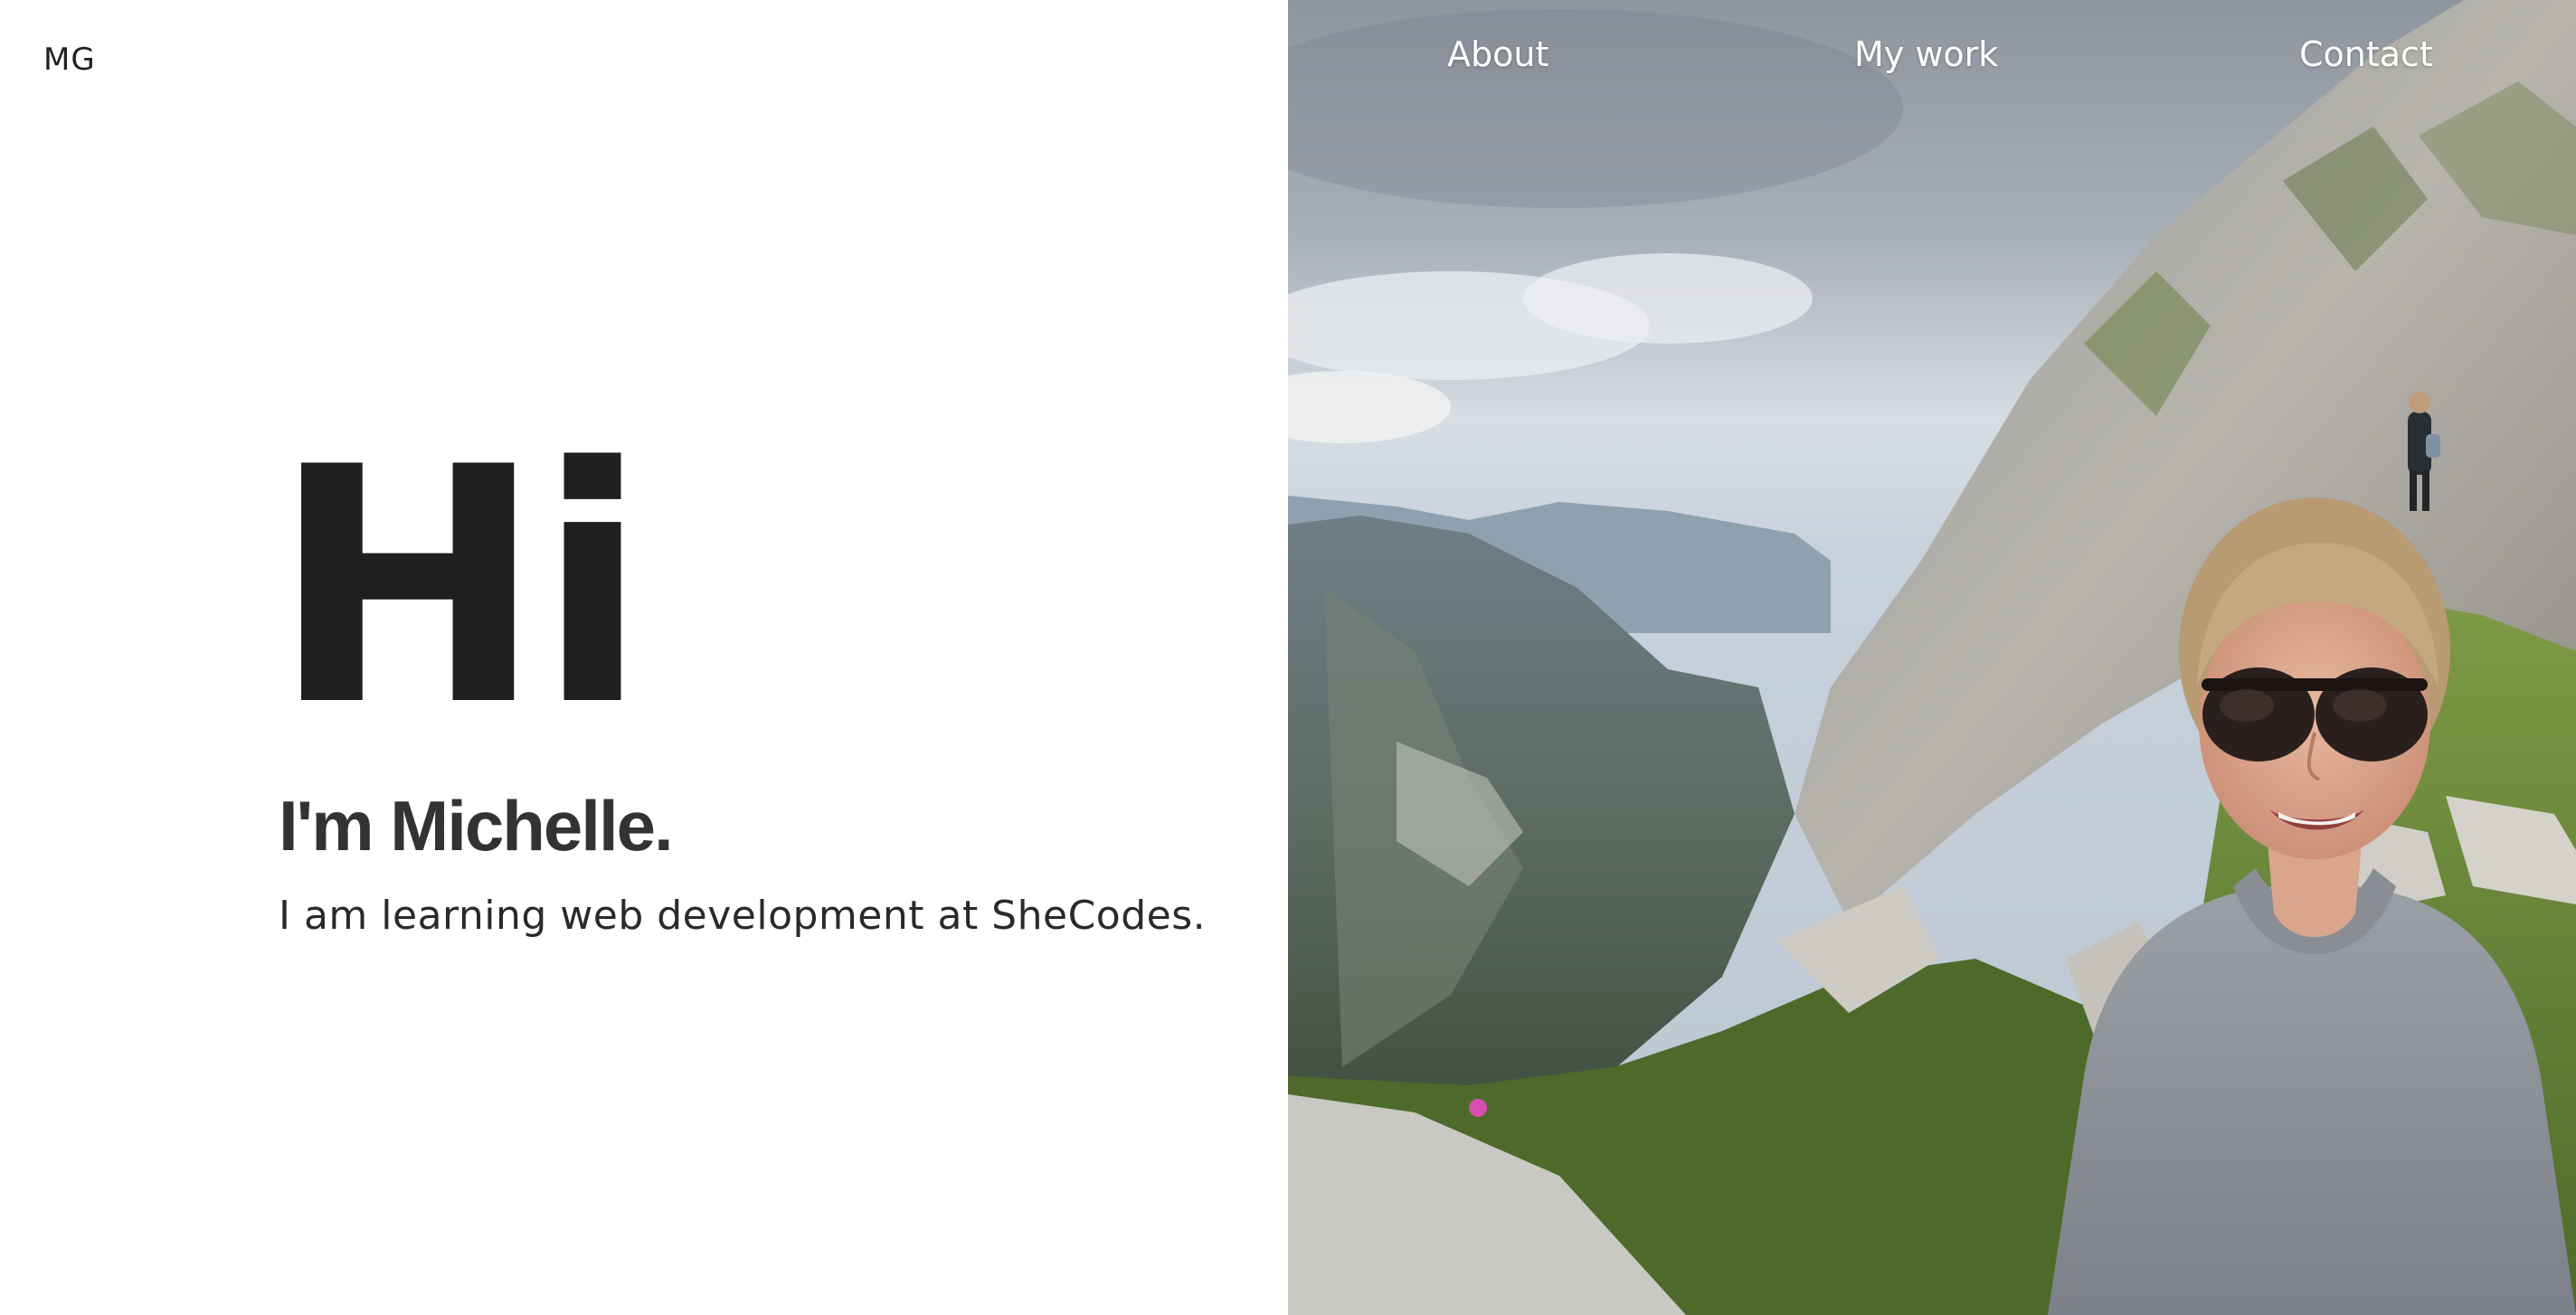  Describe the element at coordinates (1926, 54) in the screenshot. I see `nav-link-my-work: My work` at that location.